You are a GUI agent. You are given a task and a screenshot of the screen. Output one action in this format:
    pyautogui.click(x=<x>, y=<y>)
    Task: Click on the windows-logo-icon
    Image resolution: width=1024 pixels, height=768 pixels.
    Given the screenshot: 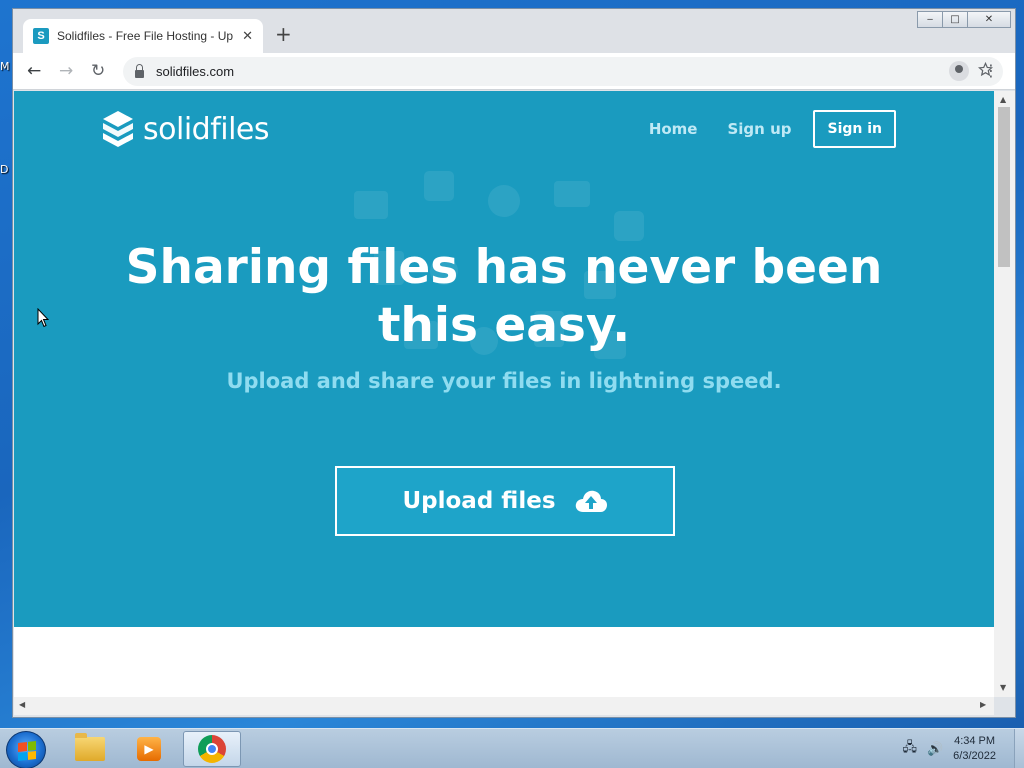 What is the action you would take?
    pyautogui.click(x=27, y=751)
    